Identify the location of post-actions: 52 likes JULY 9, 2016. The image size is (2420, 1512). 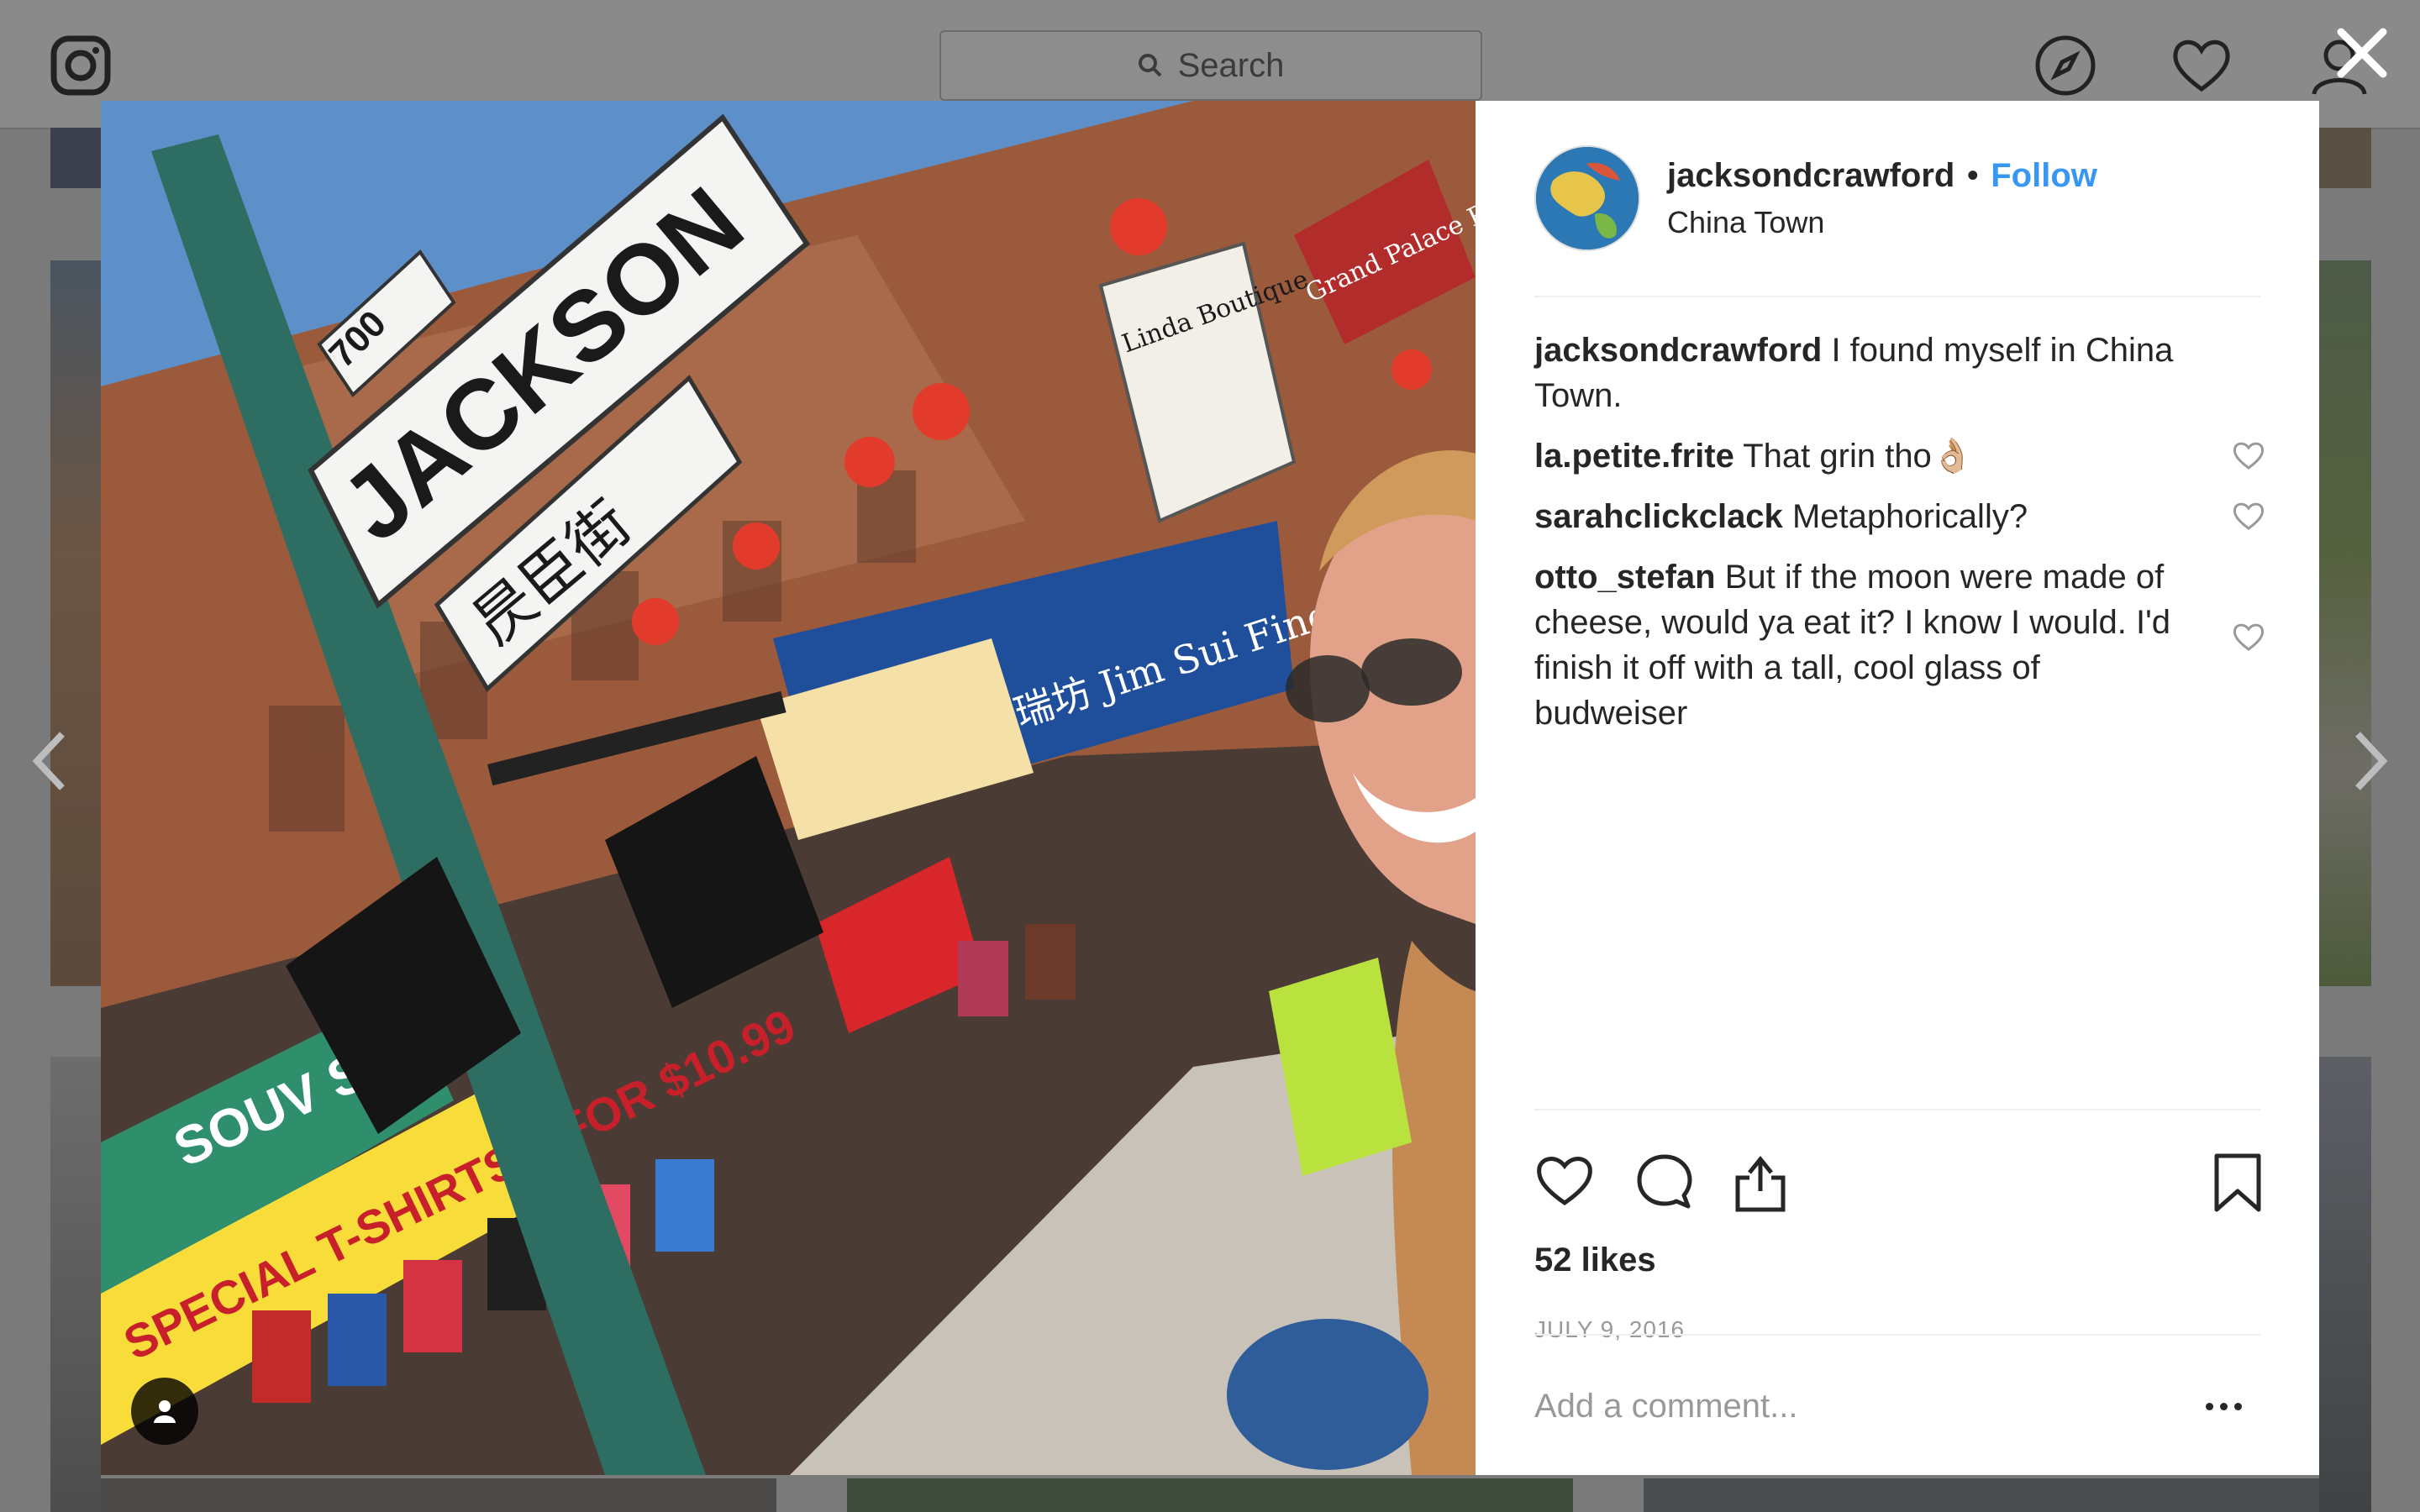
(1898, 1226).